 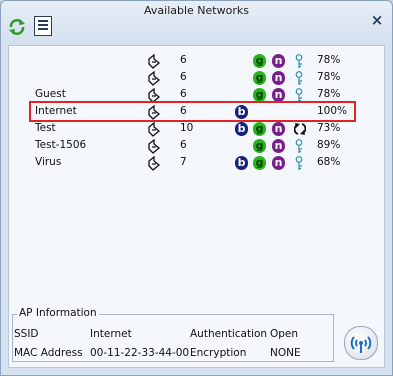 What do you see at coordinates (329, 128) in the screenshot?
I see `signal-strength: 73%` at bounding box center [329, 128].